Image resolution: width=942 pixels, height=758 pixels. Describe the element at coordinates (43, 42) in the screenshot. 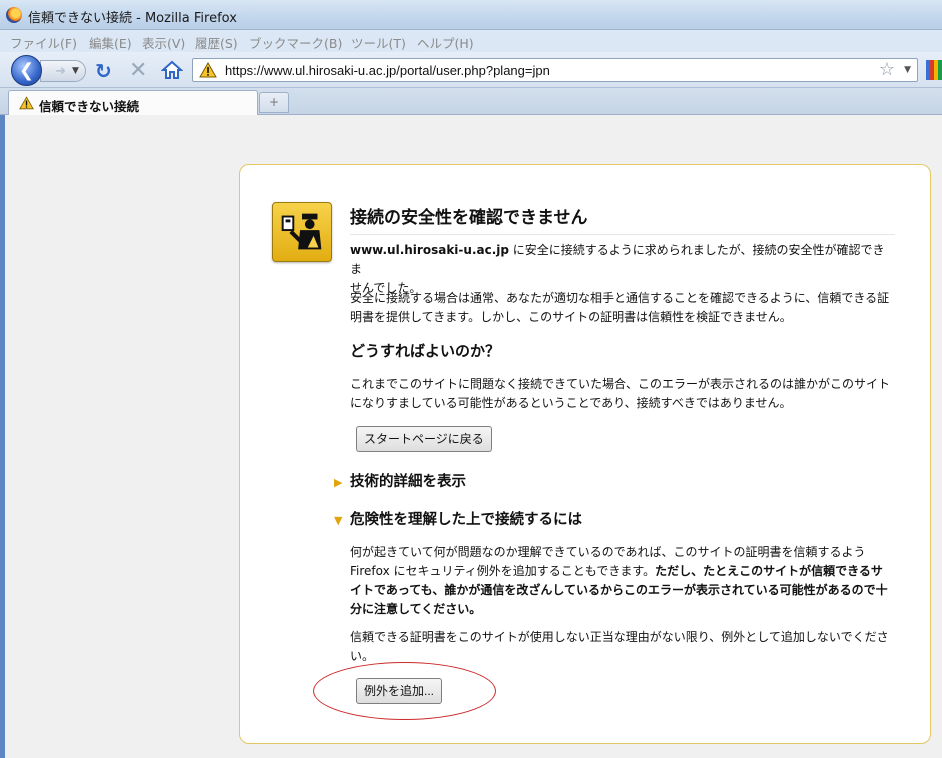

I see `menu-file: ファイル(F)` at that location.